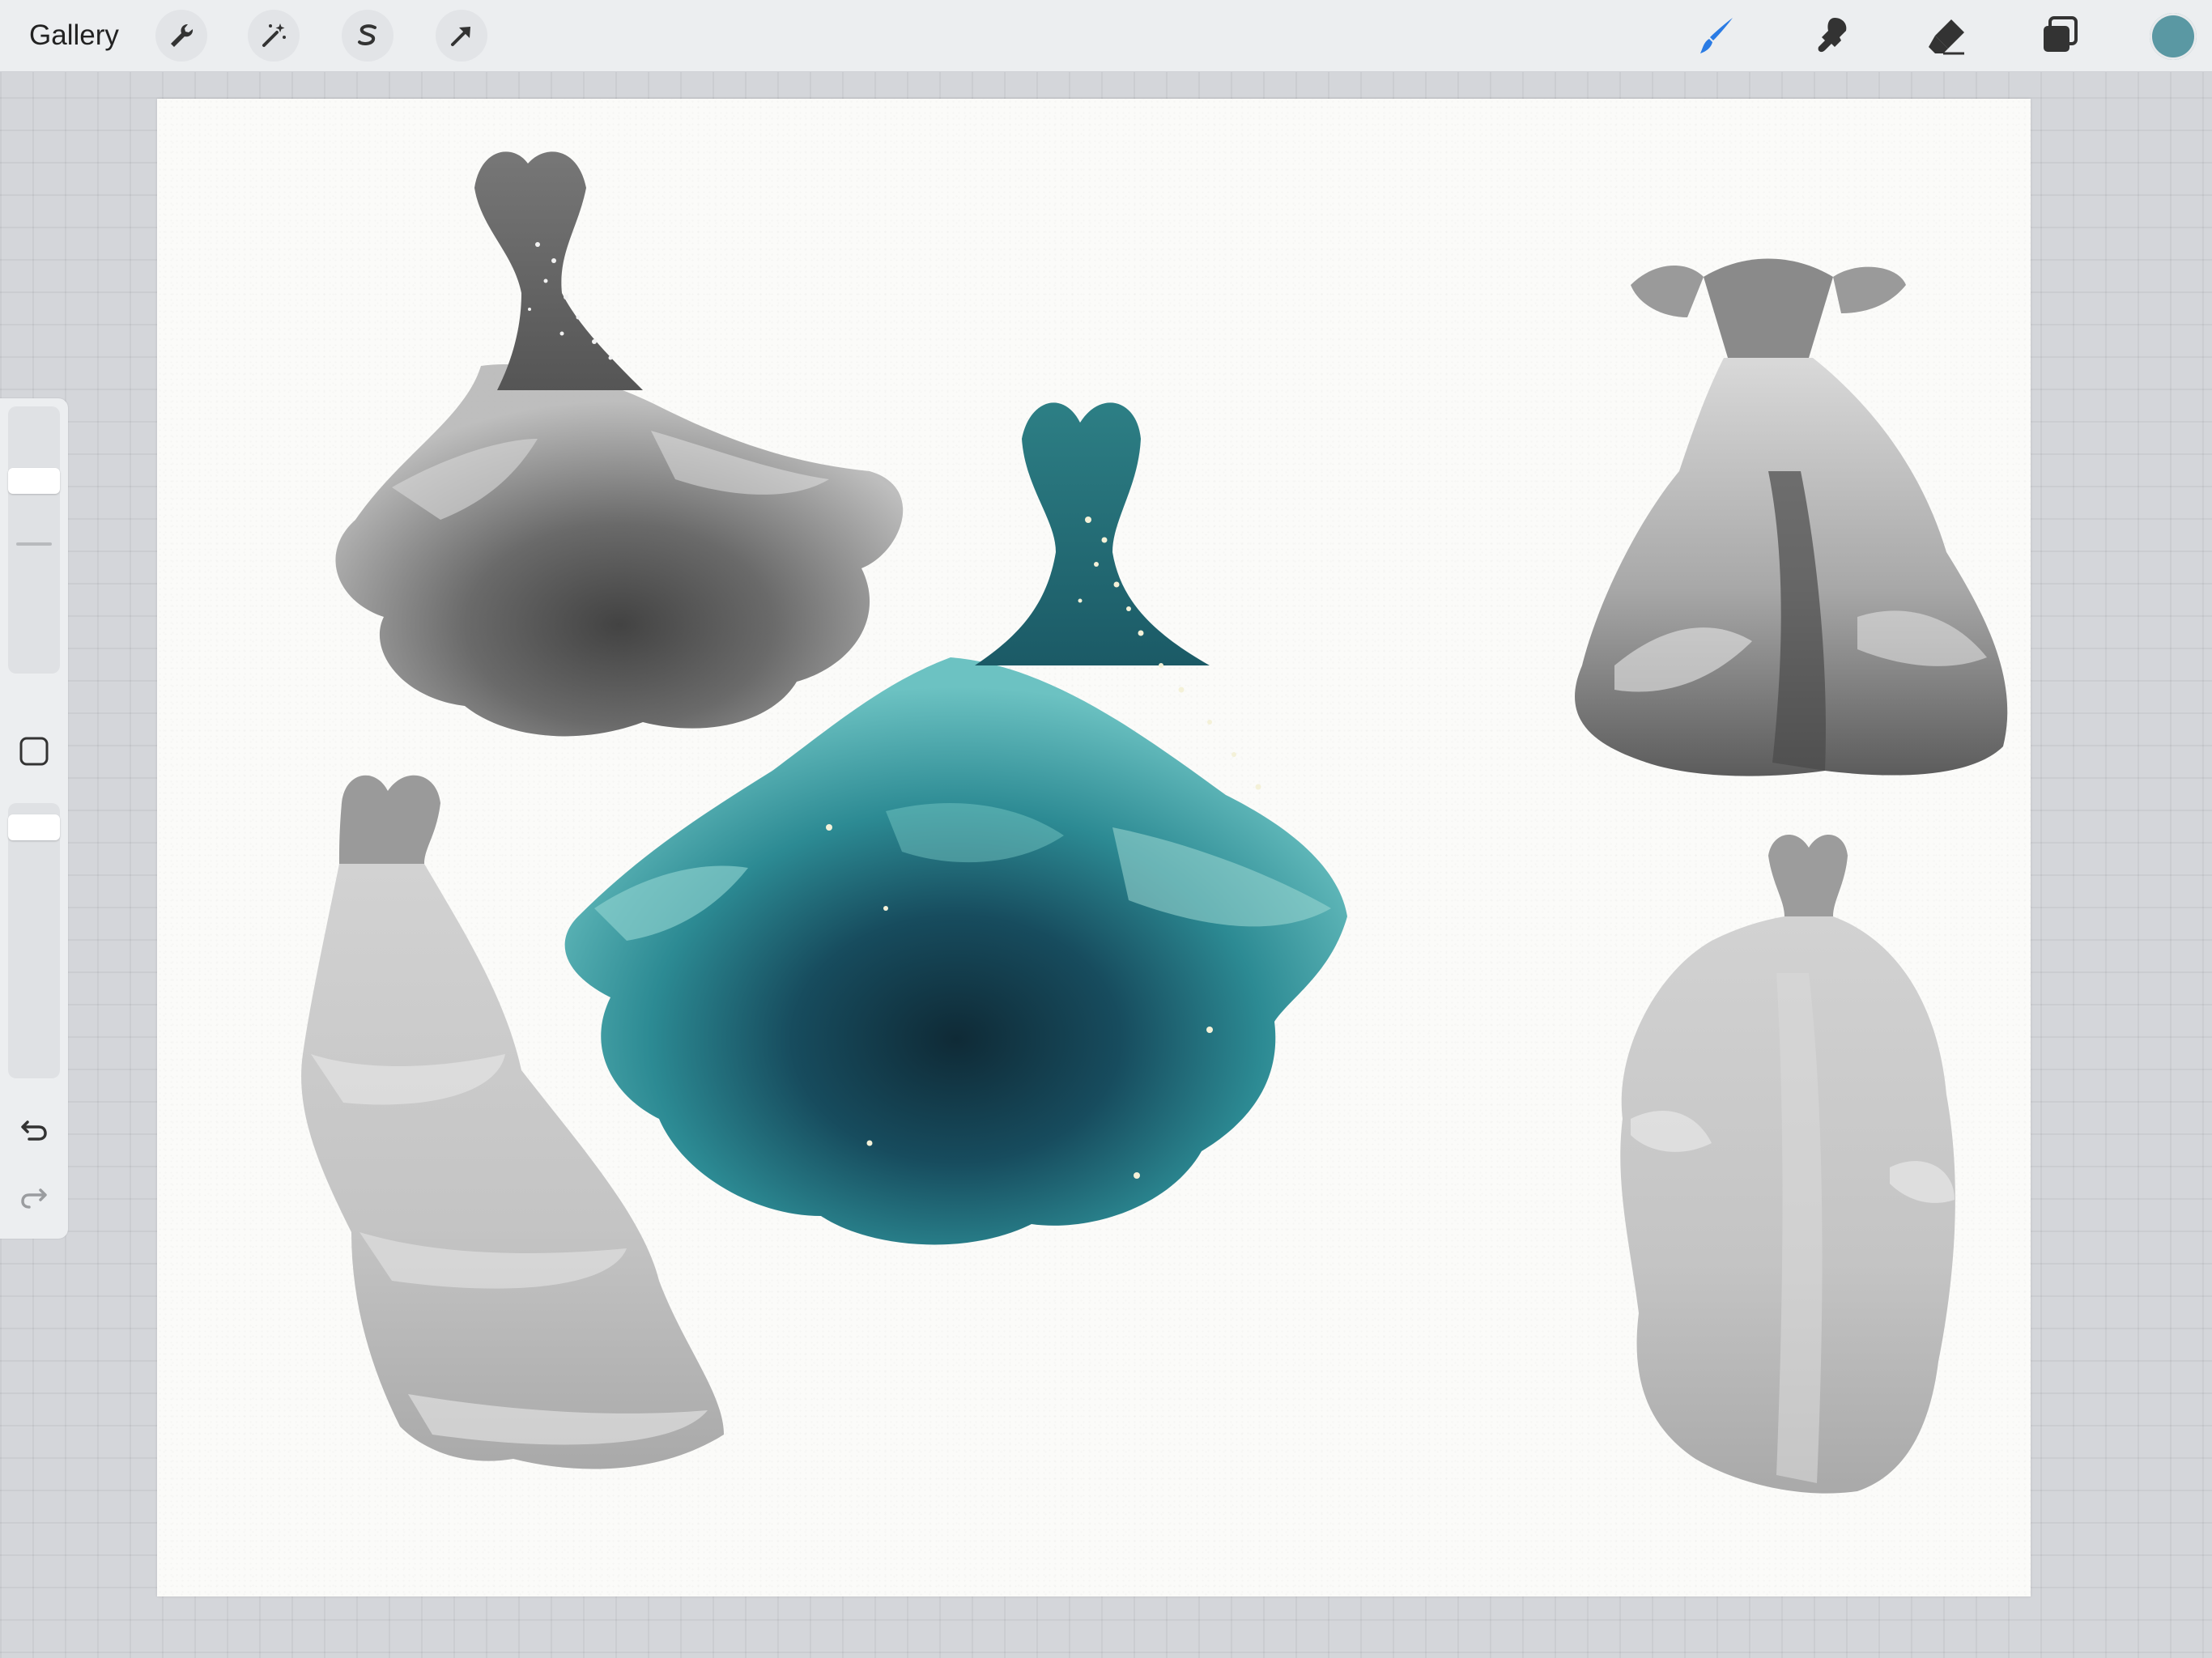 The image size is (2212, 1658). I want to click on wrench-icon, so click(183, 35).